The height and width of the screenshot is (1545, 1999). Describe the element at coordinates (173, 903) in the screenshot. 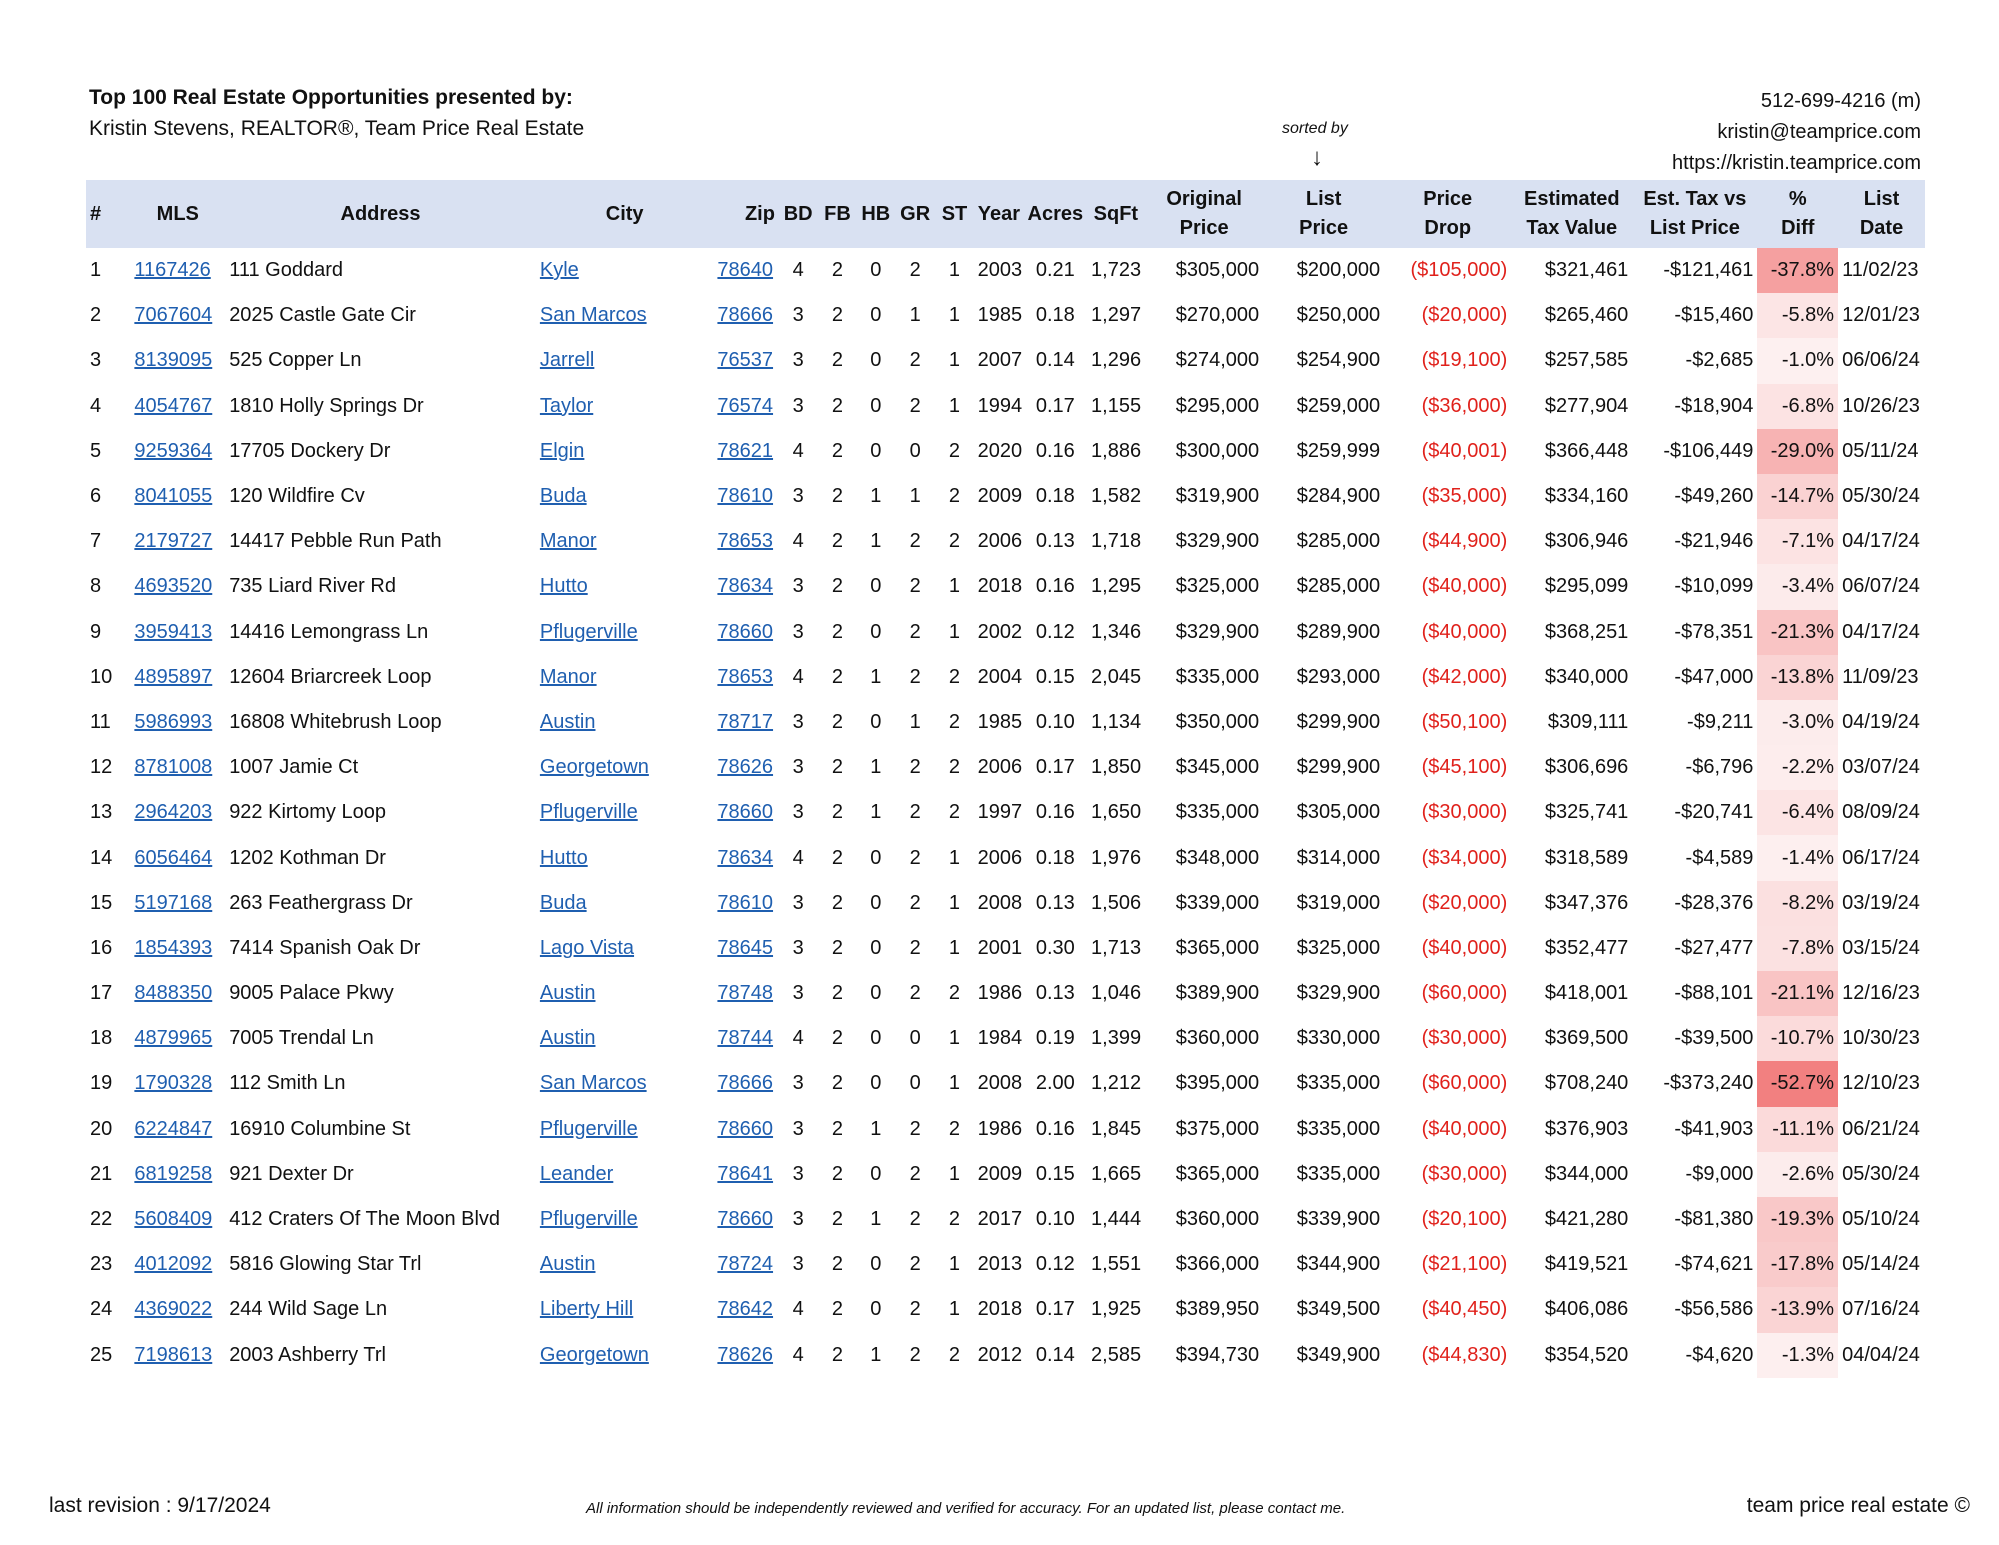

I see `mls-link: 5197168` at that location.